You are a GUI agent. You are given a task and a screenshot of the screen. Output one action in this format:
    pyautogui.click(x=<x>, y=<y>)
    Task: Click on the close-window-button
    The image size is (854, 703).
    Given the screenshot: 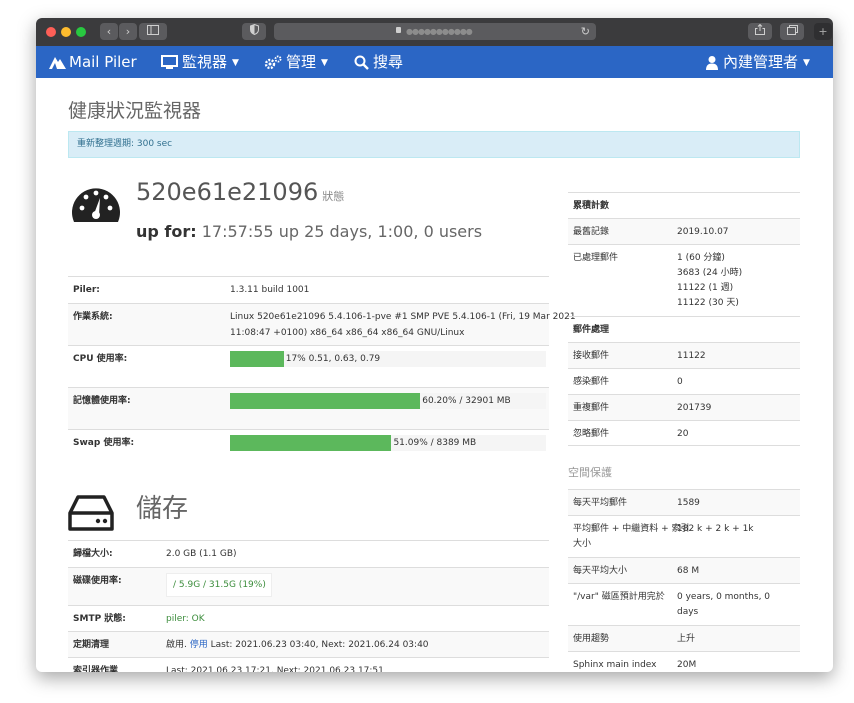 What is the action you would take?
    pyautogui.click(x=51, y=32)
    